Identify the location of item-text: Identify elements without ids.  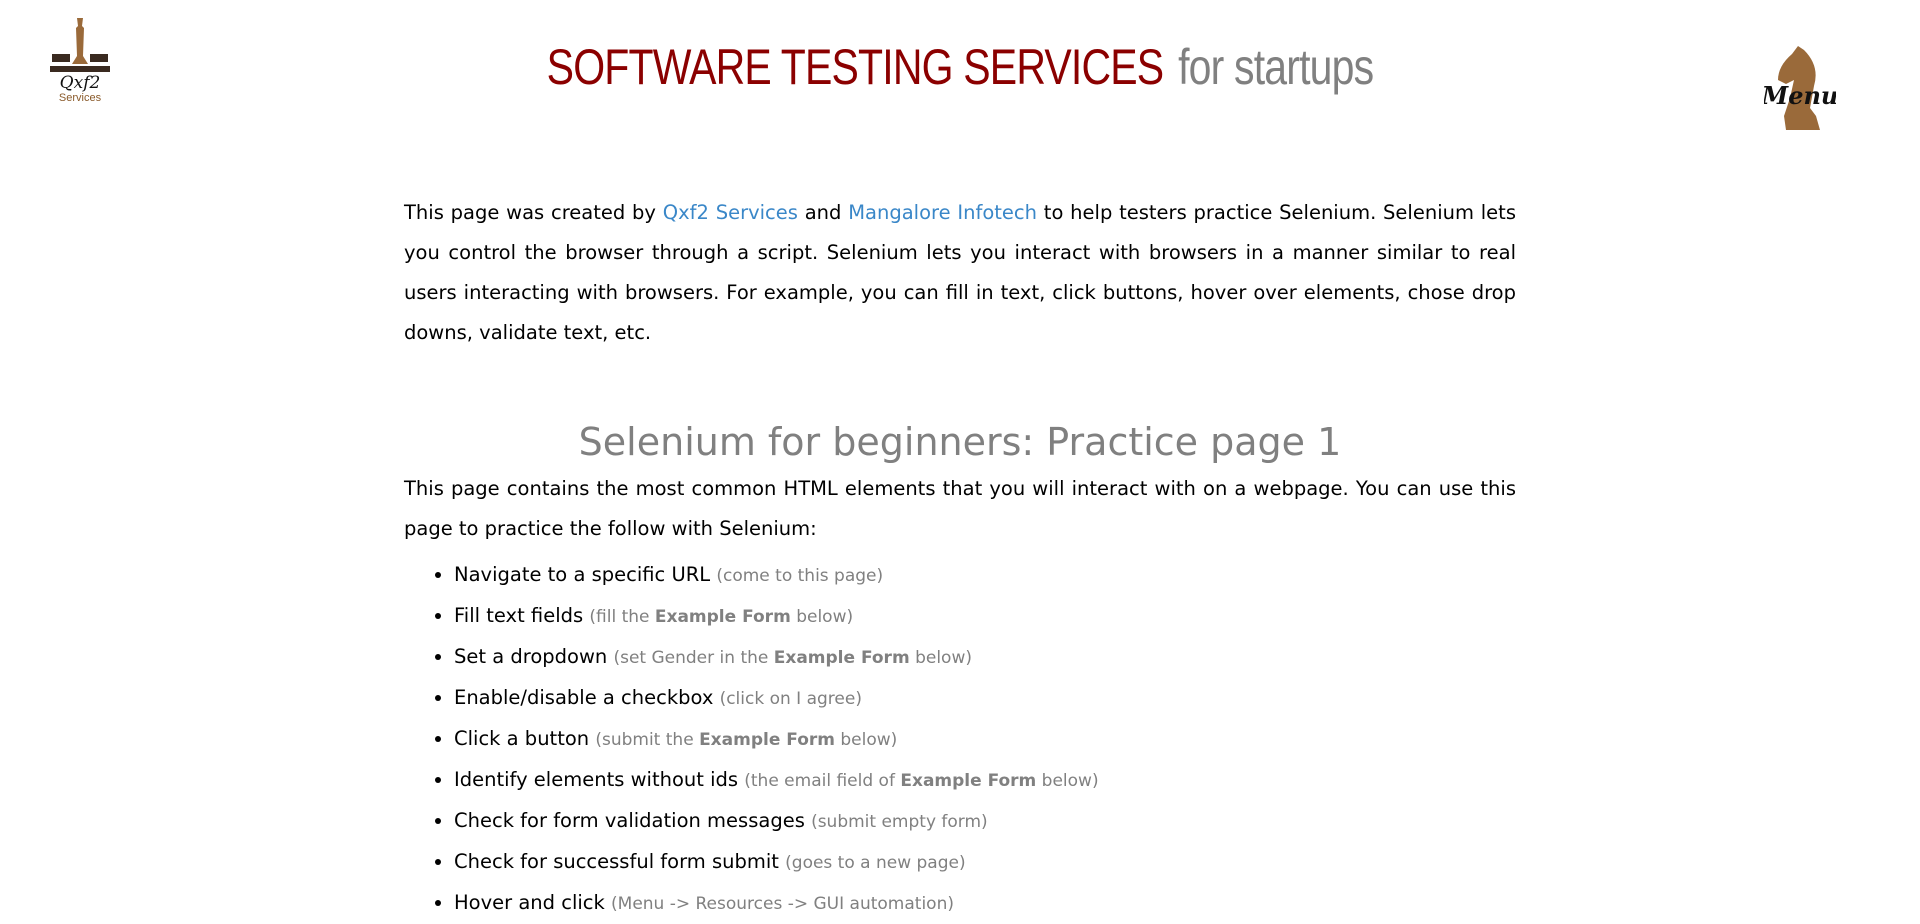
(596, 779).